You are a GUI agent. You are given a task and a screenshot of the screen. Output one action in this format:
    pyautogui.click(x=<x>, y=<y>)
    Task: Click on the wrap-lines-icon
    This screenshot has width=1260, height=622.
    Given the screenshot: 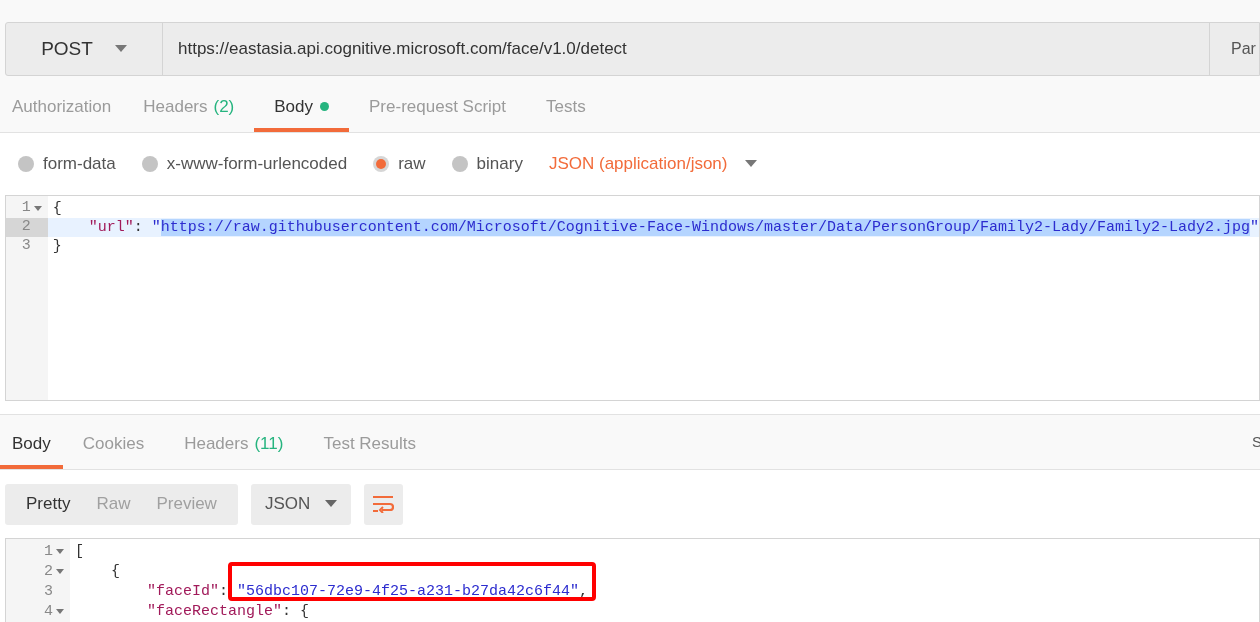 What is the action you would take?
    pyautogui.click(x=383, y=504)
    